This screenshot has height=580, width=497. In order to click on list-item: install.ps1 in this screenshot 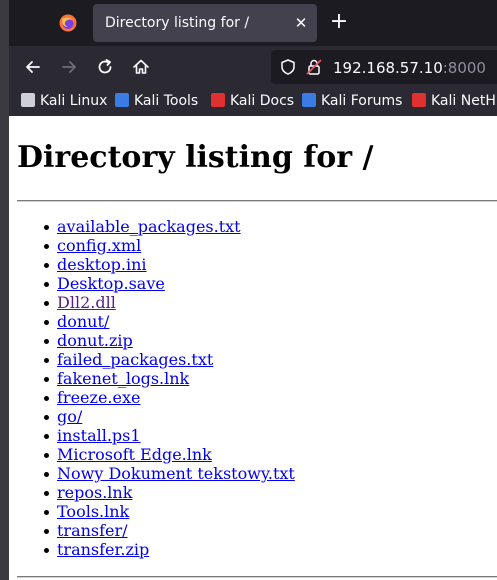, I will do `click(169, 435)`.